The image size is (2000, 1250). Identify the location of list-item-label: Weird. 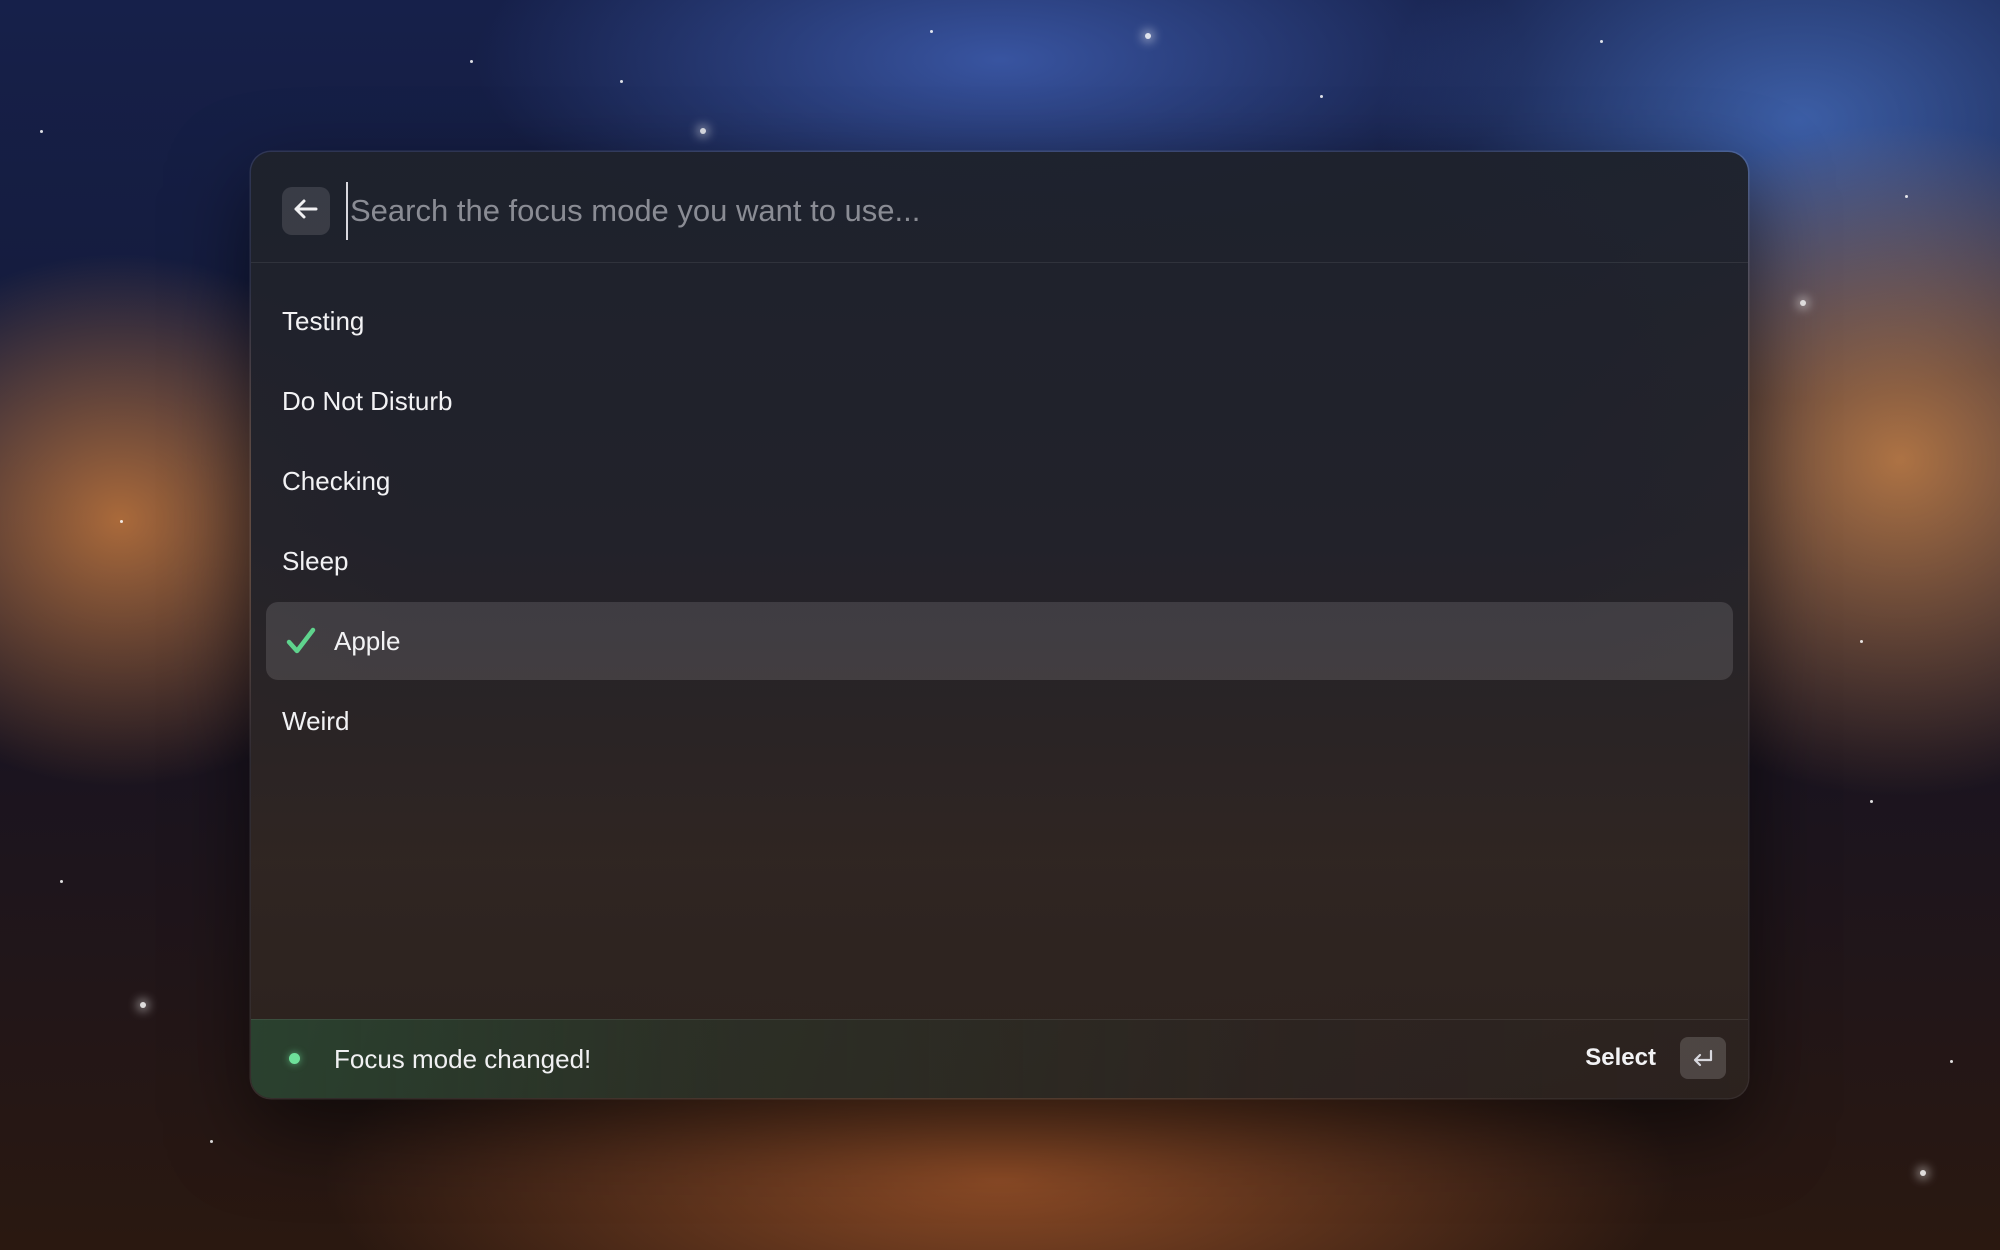
(316, 720).